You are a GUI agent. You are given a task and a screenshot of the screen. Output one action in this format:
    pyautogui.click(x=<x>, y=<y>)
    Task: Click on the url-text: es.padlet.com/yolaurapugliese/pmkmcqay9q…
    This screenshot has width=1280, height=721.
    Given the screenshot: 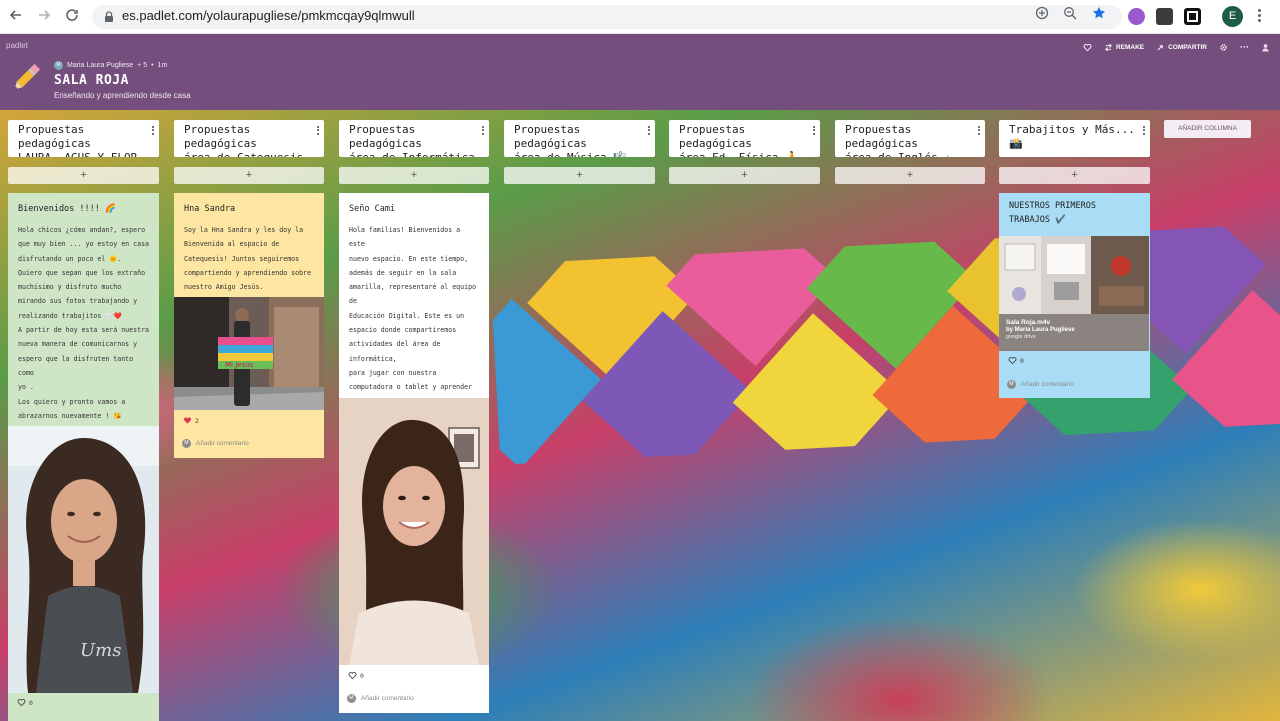 What is the action you would take?
    pyautogui.click(x=268, y=15)
    